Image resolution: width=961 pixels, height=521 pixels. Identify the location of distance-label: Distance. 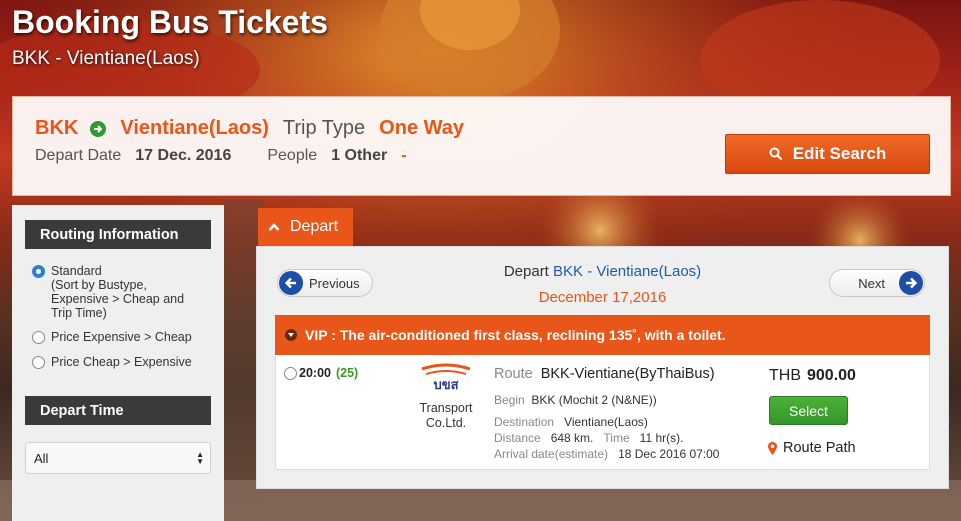
(517, 438).